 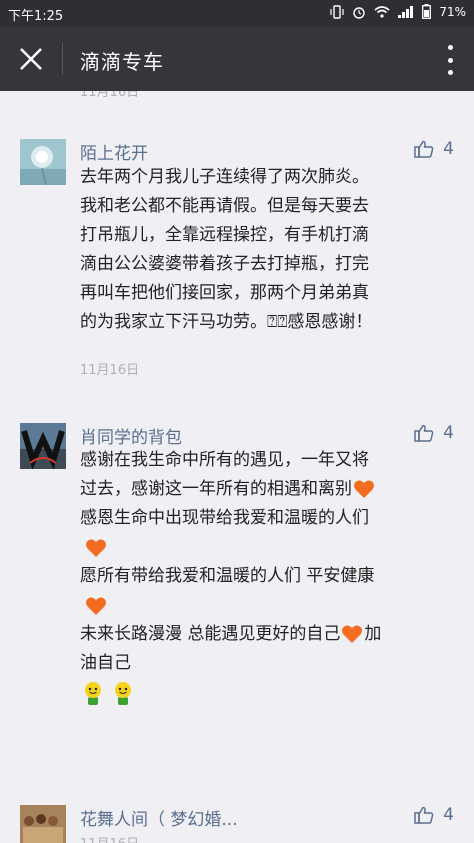 I want to click on title-bar: 滴滴专车, so click(x=237, y=59).